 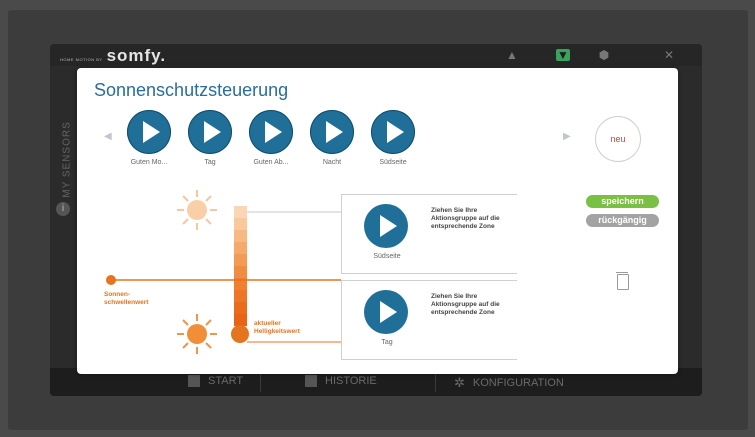 What do you see at coordinates (669, 55) in the screenshot?
I see `close-icon: ✕` at bounding box center [669, 55].